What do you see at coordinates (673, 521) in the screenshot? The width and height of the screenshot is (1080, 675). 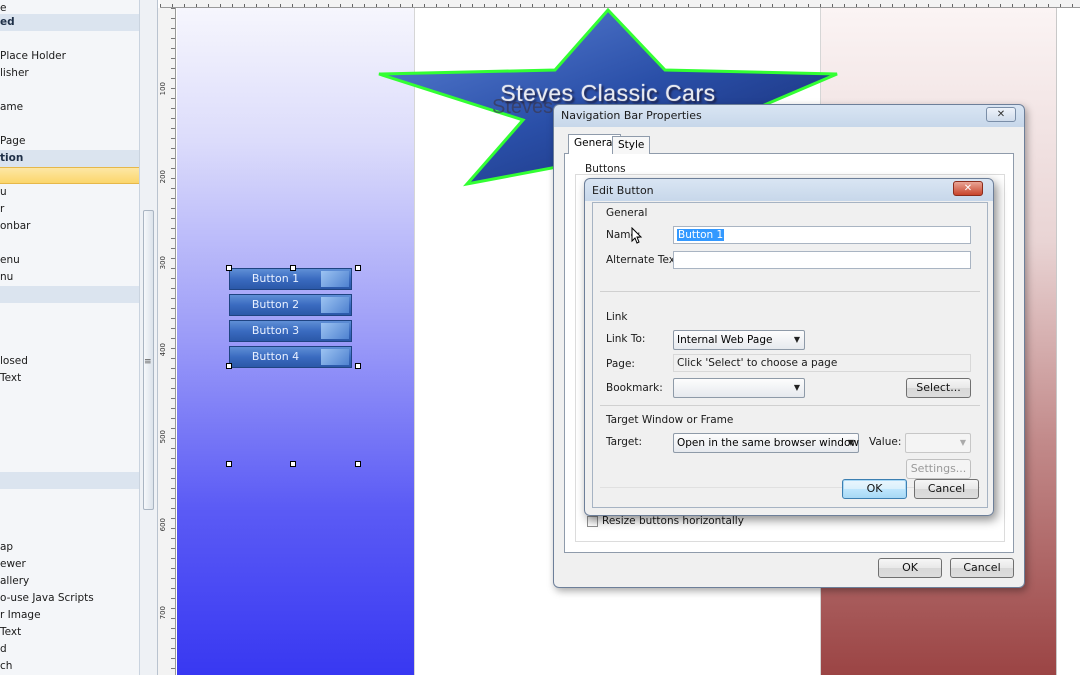 I see `resize-buttons-label: Resize buttons horizontally` at bounding box center [673, 521].